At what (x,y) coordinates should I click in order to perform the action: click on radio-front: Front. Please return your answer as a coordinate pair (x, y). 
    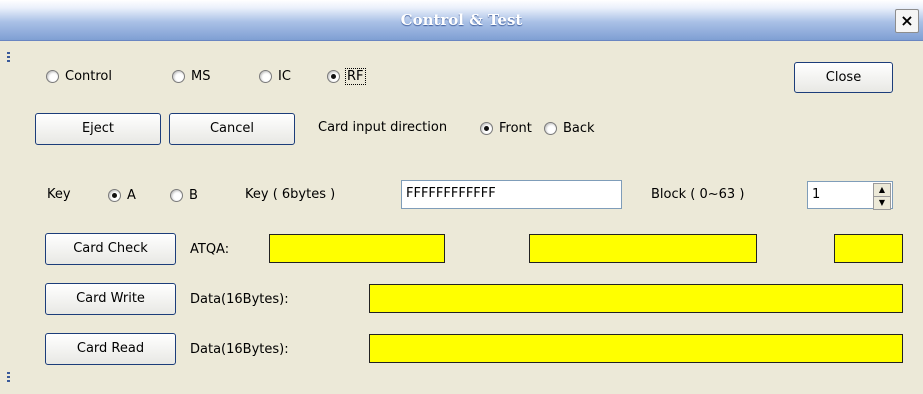
    Looking at the image, I should click on (506, 128).